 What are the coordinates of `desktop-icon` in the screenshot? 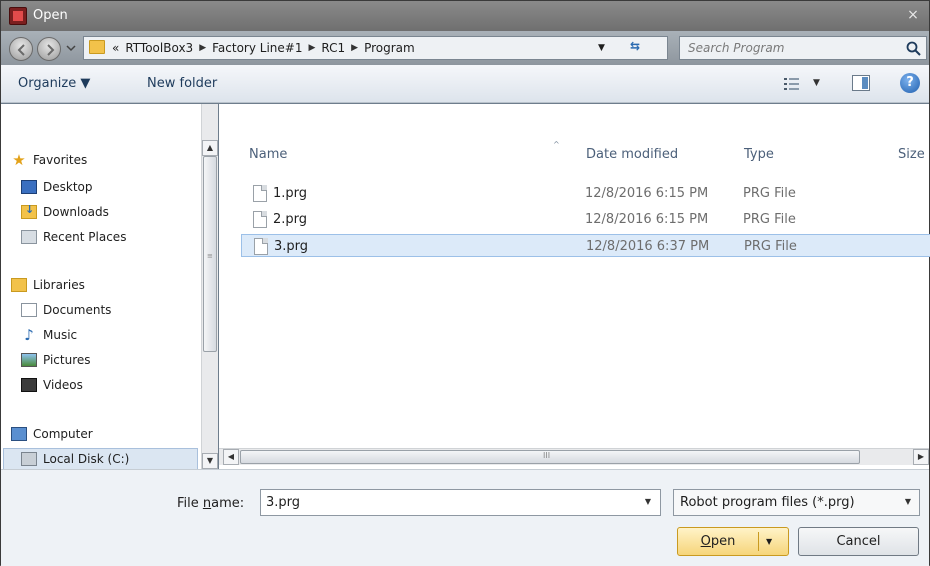 It's located at (29, 187).